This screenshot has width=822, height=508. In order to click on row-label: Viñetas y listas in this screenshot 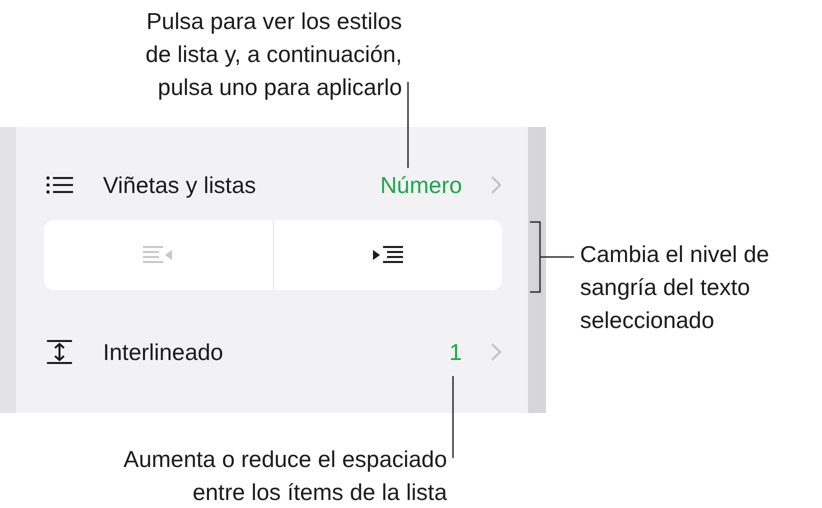, I will do `click(180, 185)`.